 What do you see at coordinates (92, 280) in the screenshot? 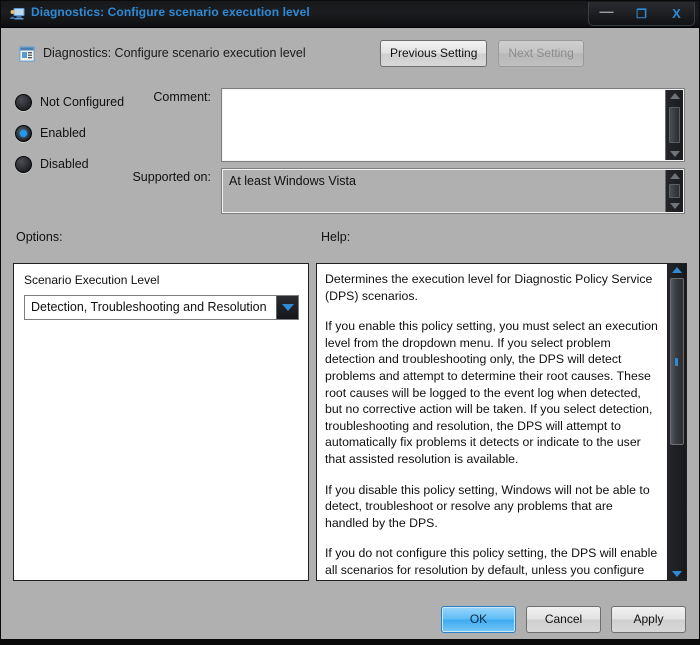
I see `scenario-execution-level-label: Scenario Execution Level` at bounding box center [92, 280].